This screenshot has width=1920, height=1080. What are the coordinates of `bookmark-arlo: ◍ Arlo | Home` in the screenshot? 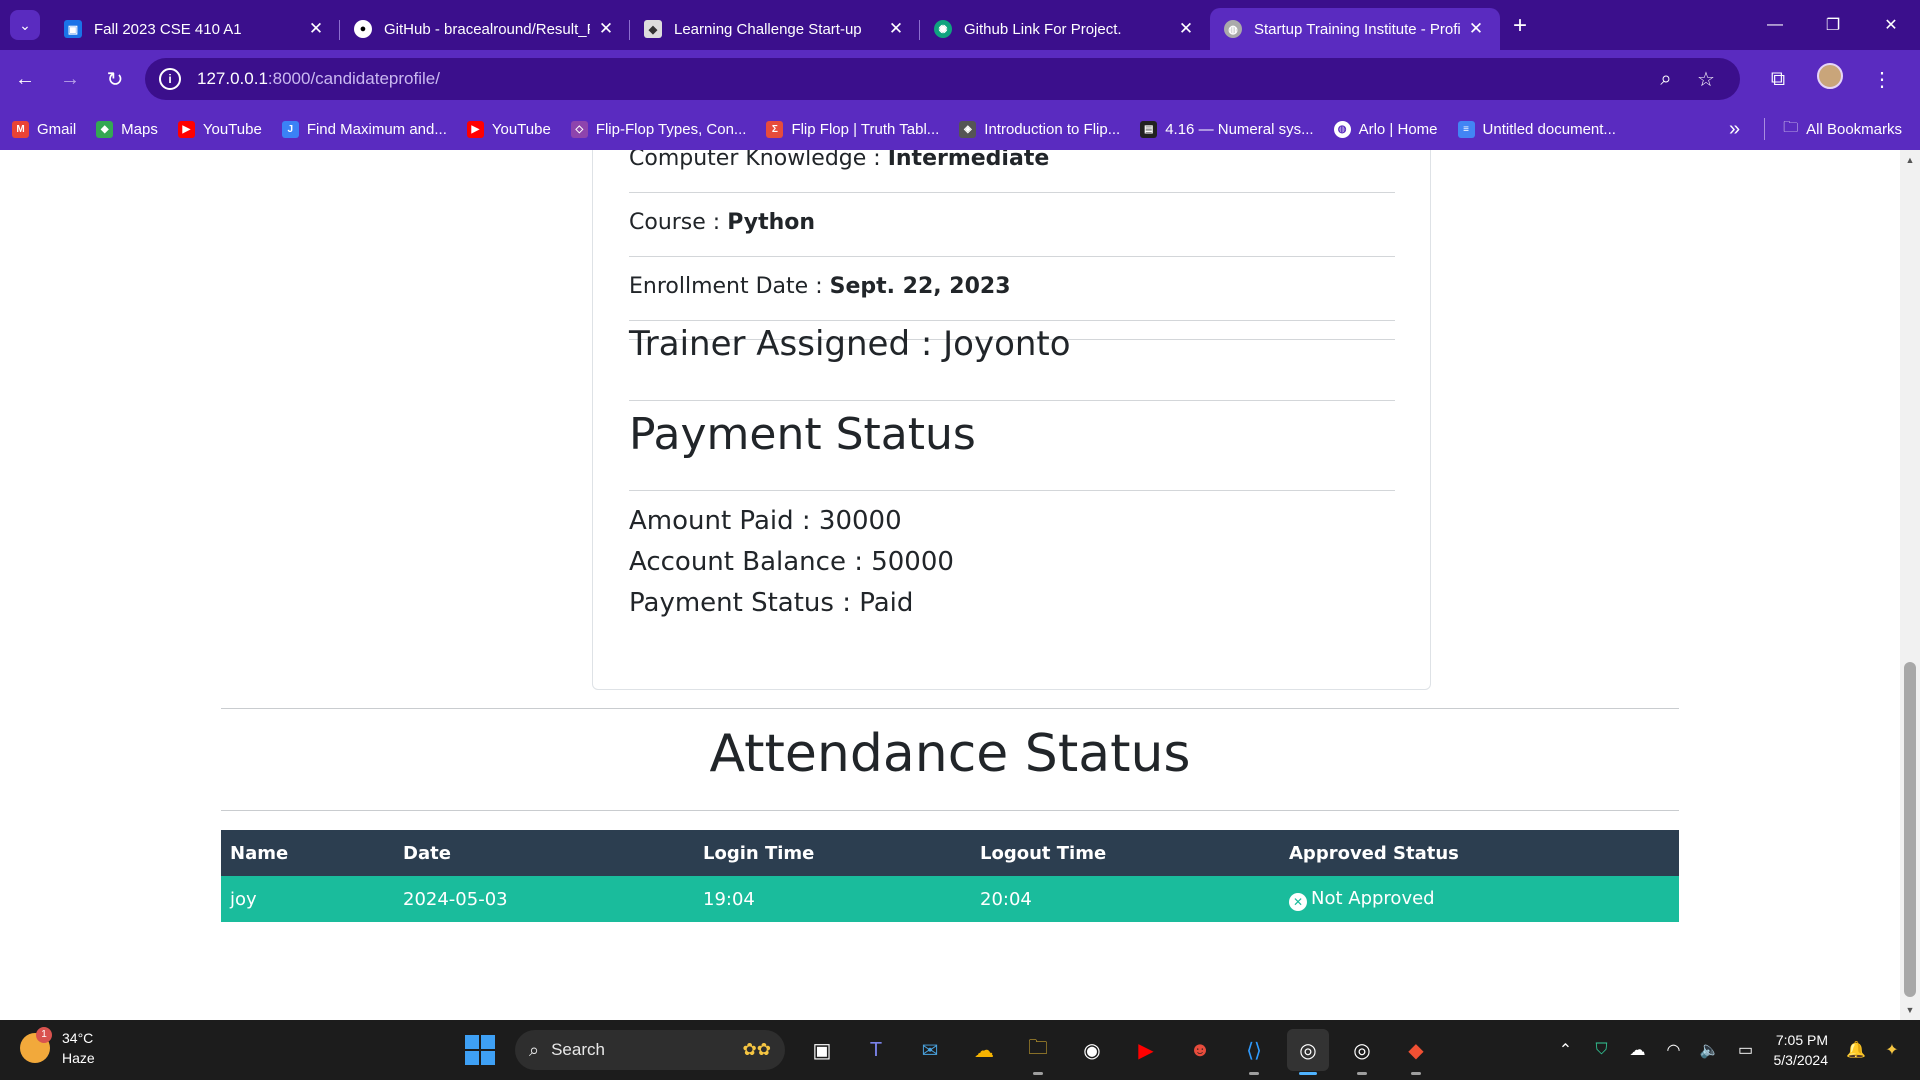 It's located at (1385, 129).